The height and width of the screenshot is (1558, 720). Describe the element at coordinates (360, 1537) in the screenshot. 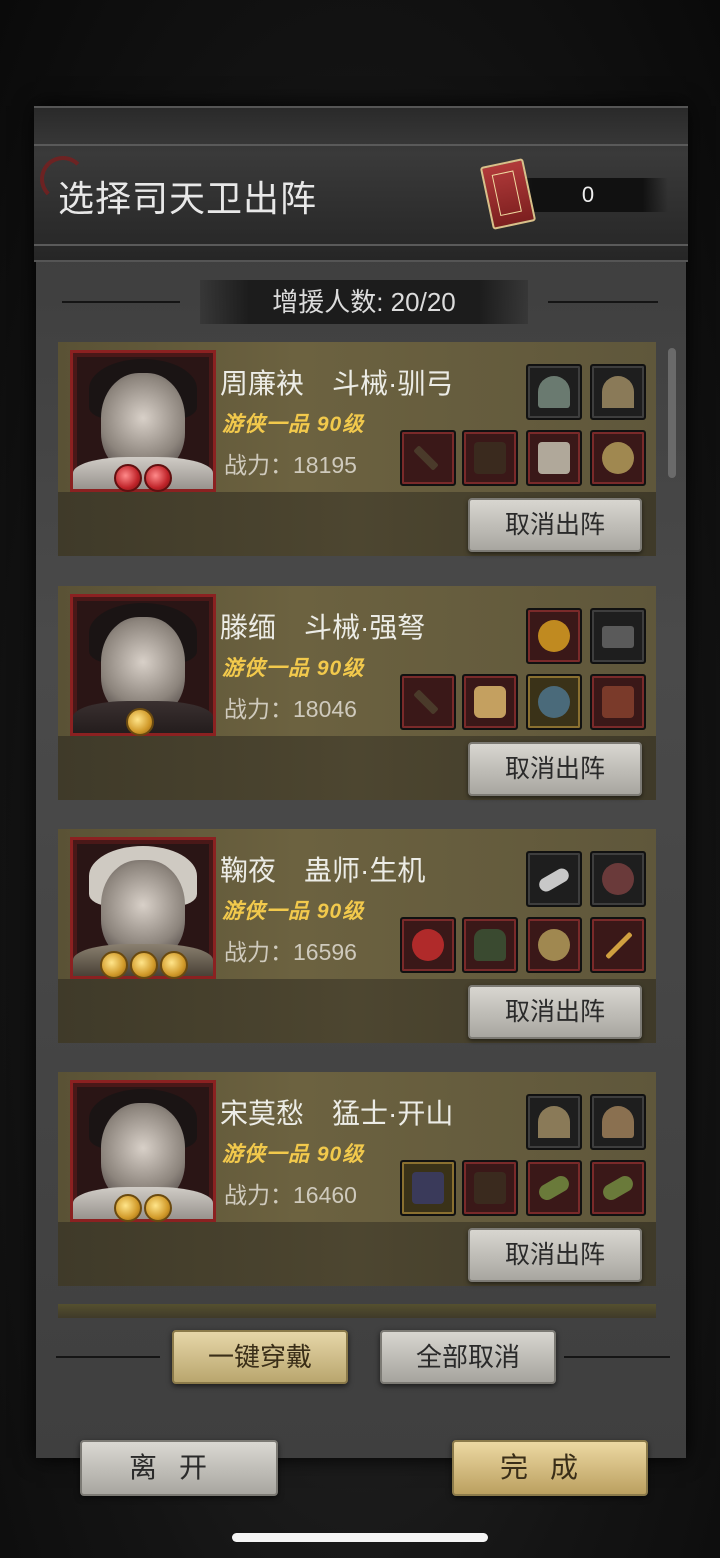

I see `home-indicator` at that location.